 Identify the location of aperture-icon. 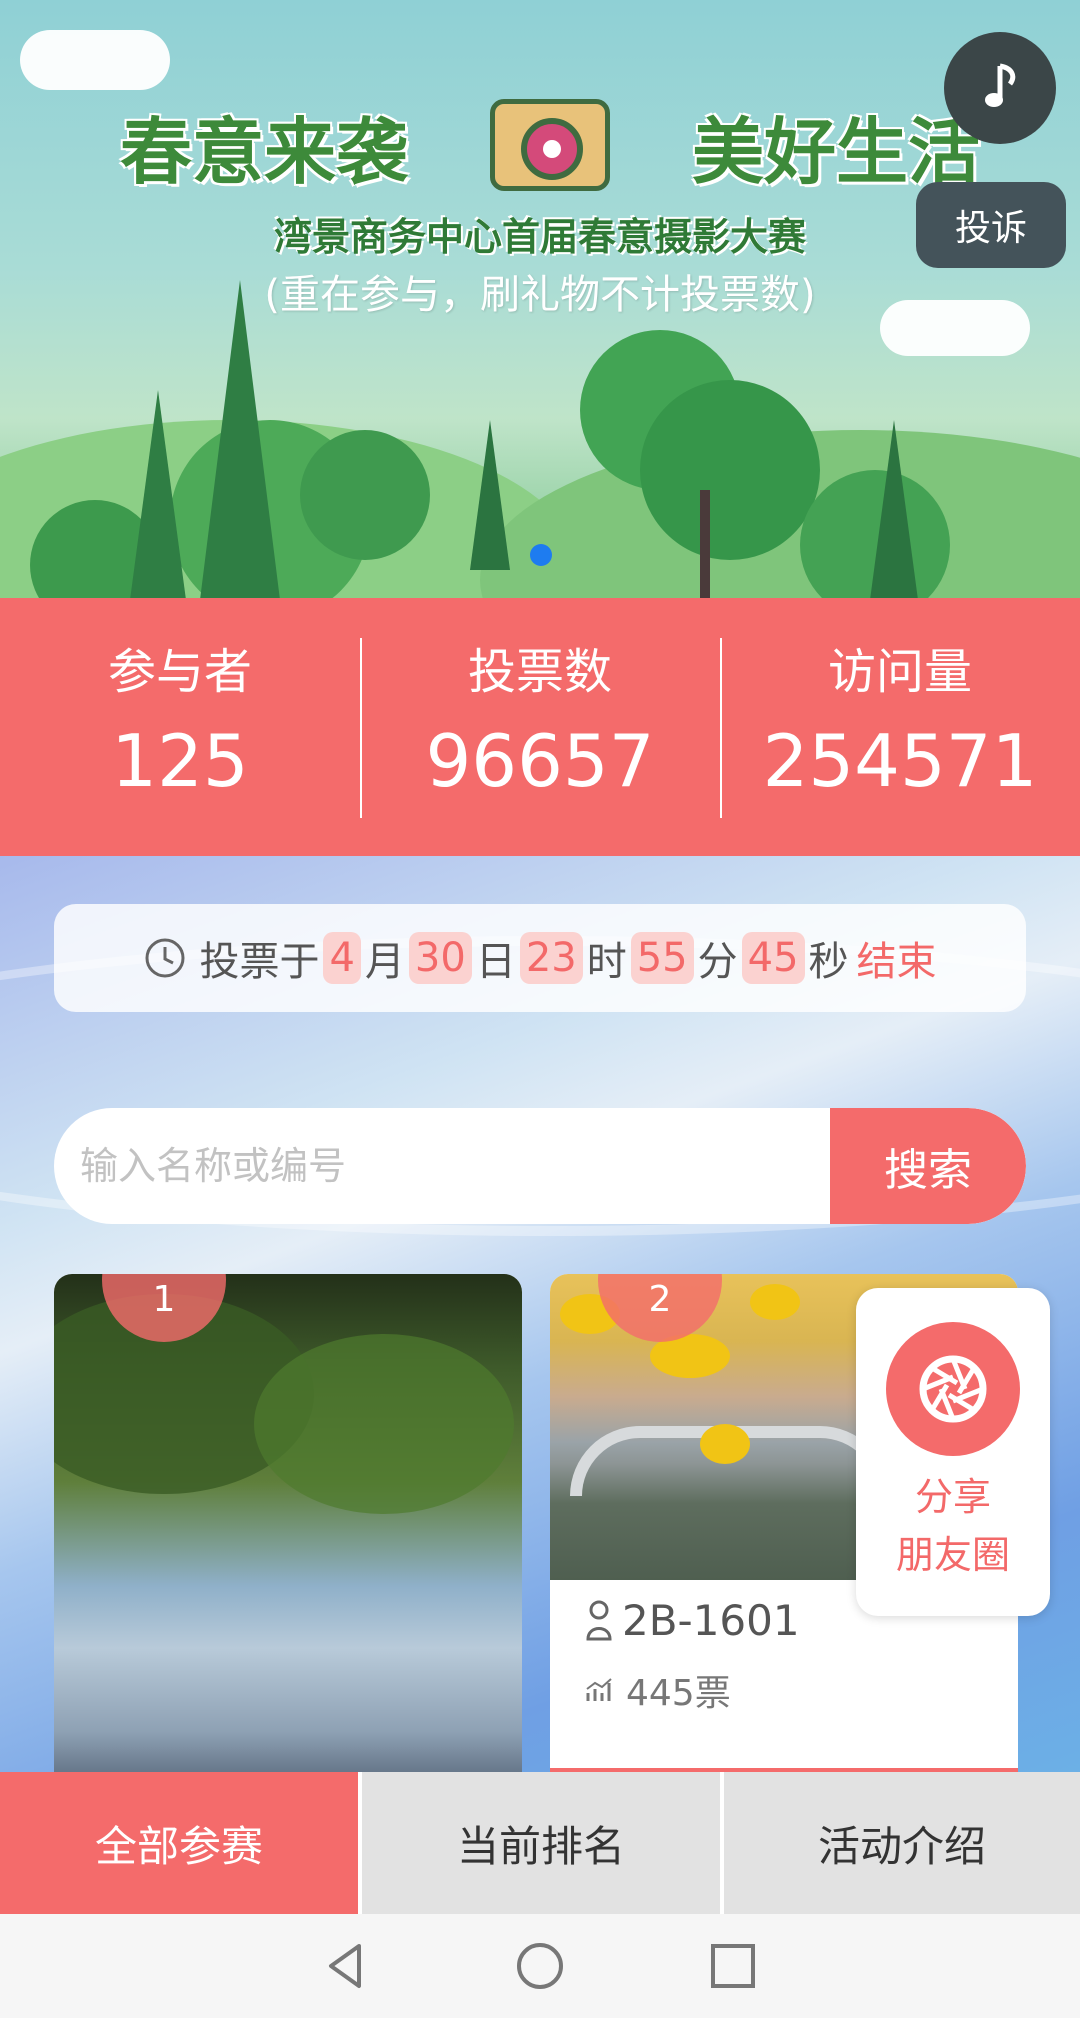
(953, 1389).